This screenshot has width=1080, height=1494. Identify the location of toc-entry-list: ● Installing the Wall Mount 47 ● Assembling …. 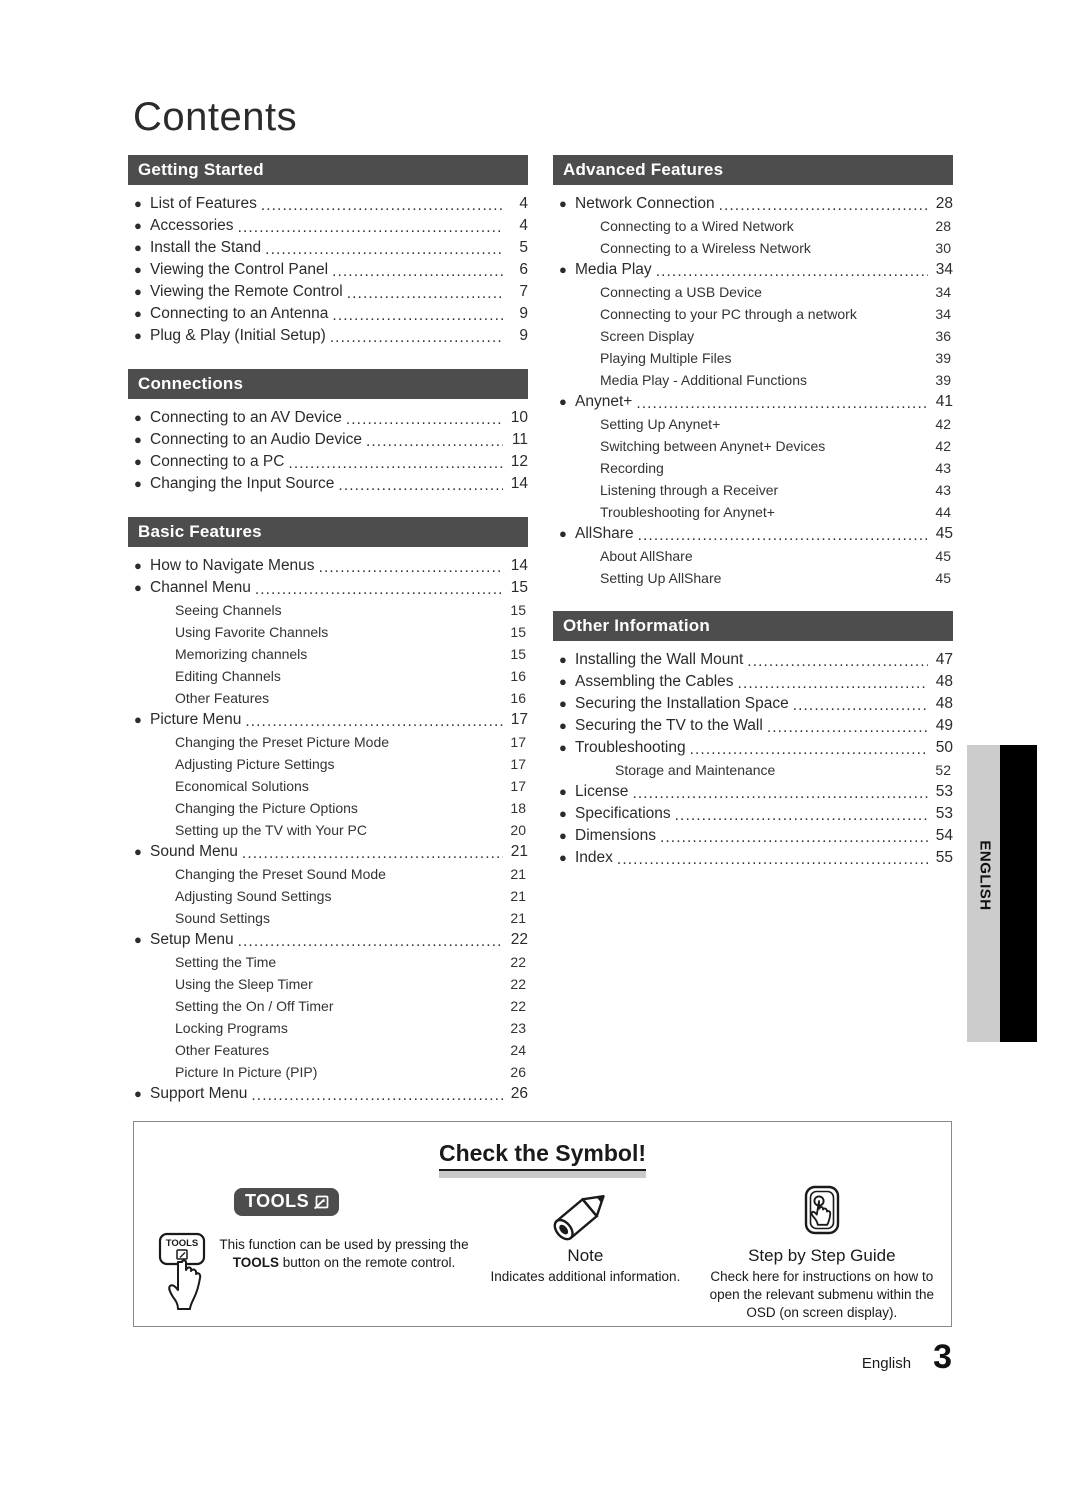
(753, 759).